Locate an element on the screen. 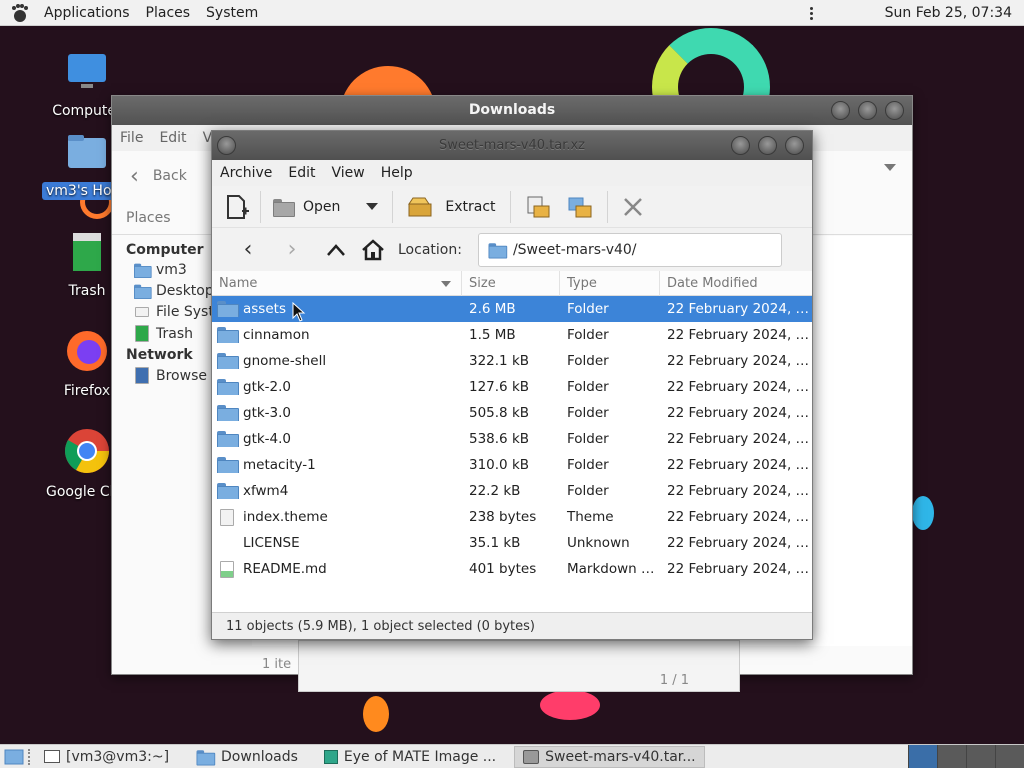 This screenshot has width=1024, height=768. page-indicator: 1 / 1 is located at coordinates (674, 680).